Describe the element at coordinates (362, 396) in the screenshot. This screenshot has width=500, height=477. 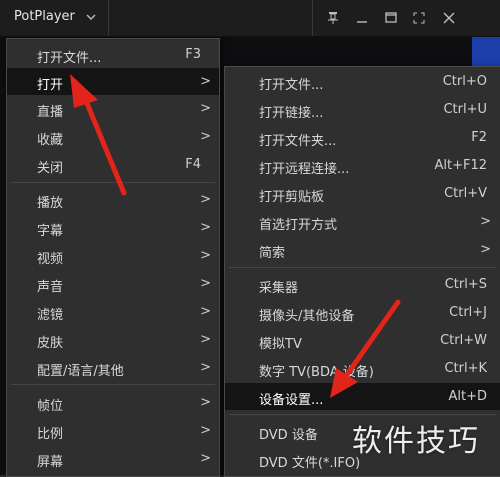
I see `submenu-item-device-settings: 设备设置... Alt+D` at that location.